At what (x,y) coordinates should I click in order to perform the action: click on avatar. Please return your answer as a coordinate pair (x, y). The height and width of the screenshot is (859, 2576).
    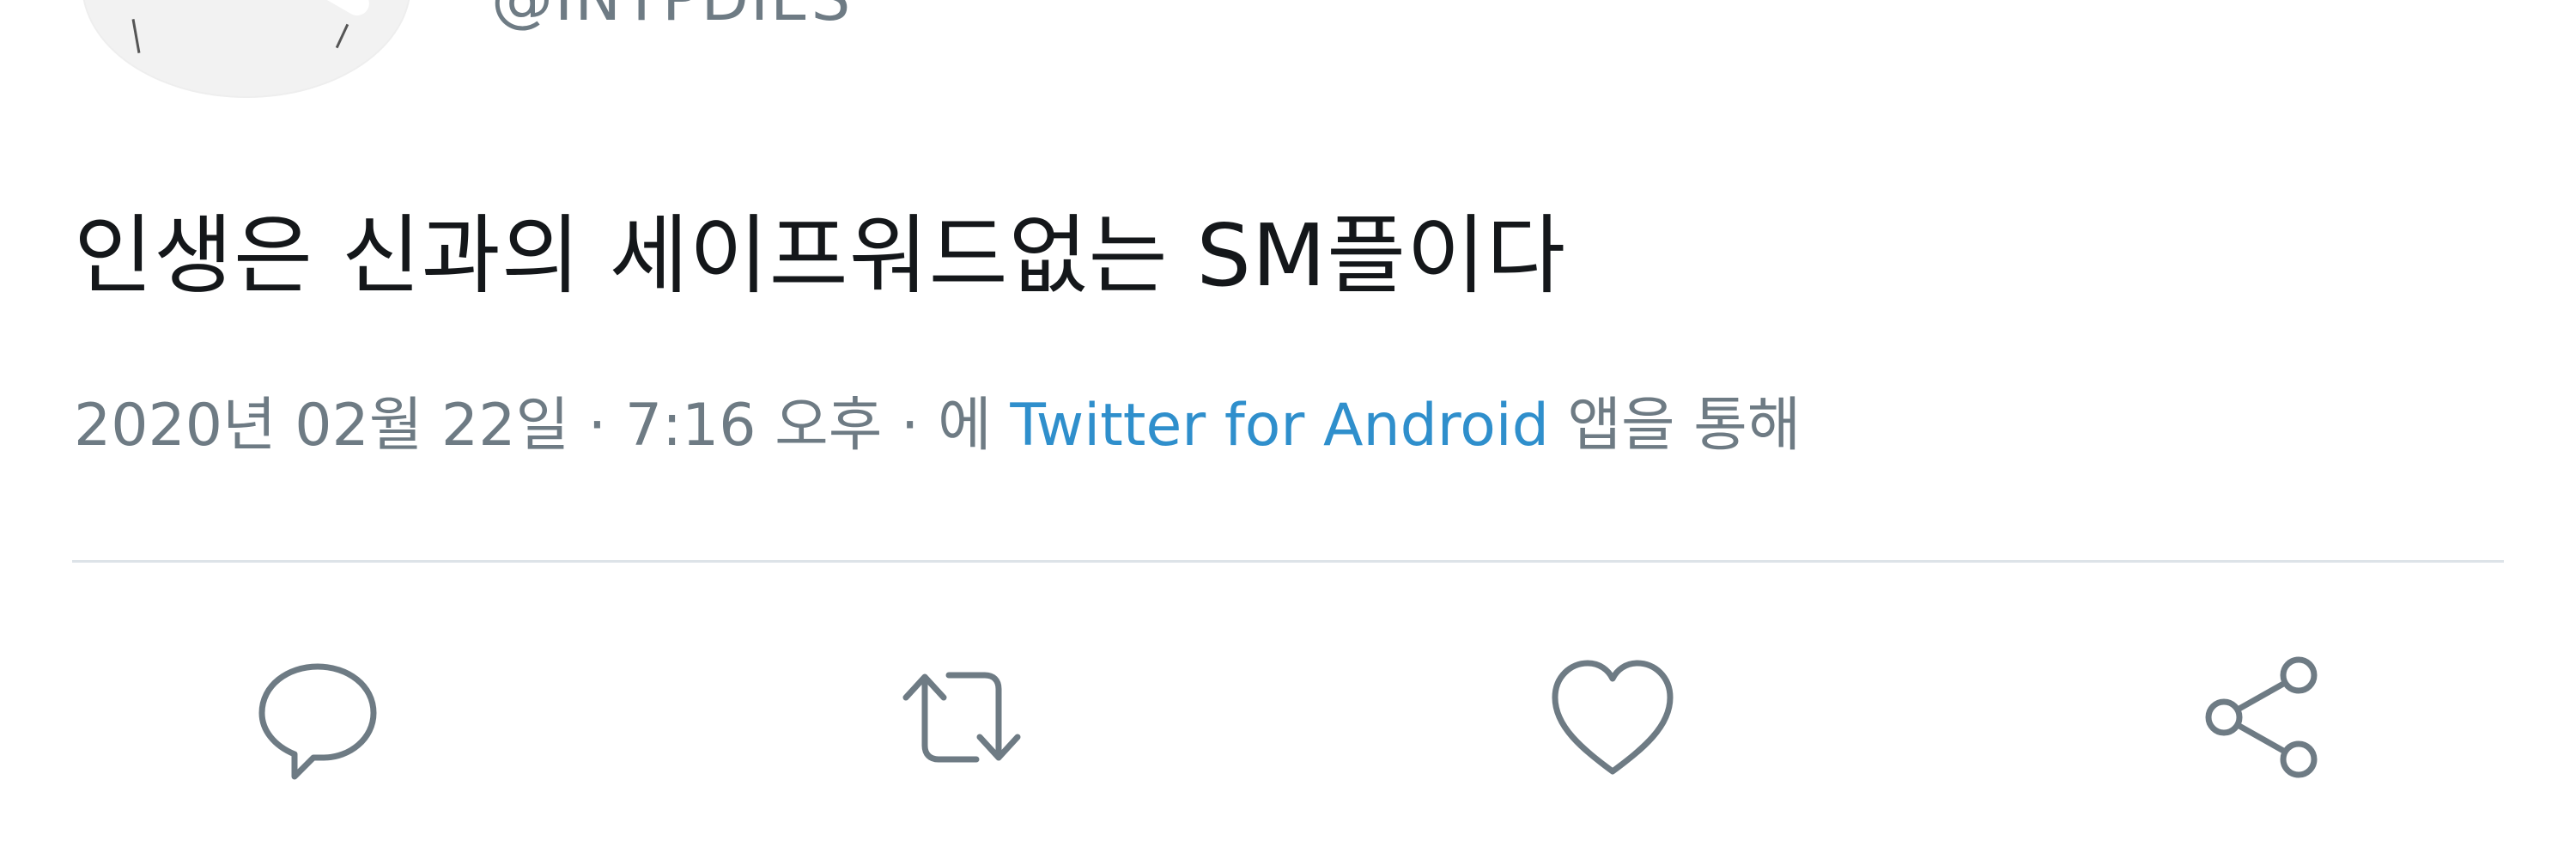
    Looking at the image, I should click on (247, 49).